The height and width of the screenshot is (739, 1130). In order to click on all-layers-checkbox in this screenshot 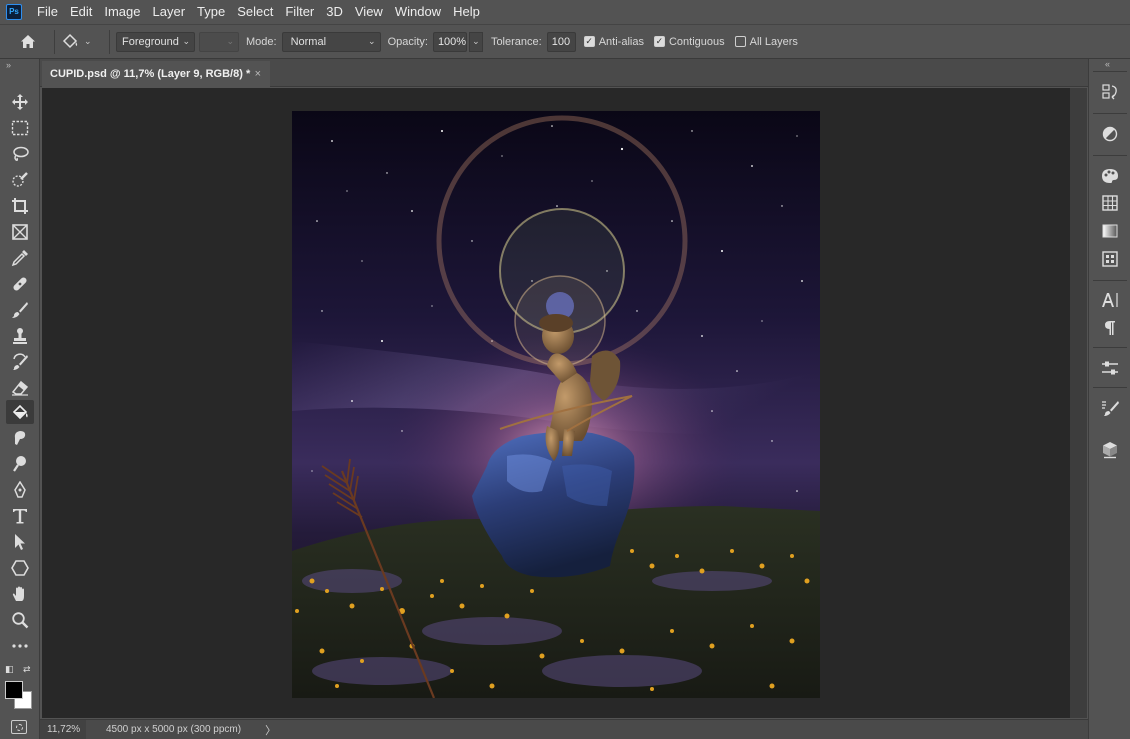, I will do `click(740, 41)`.